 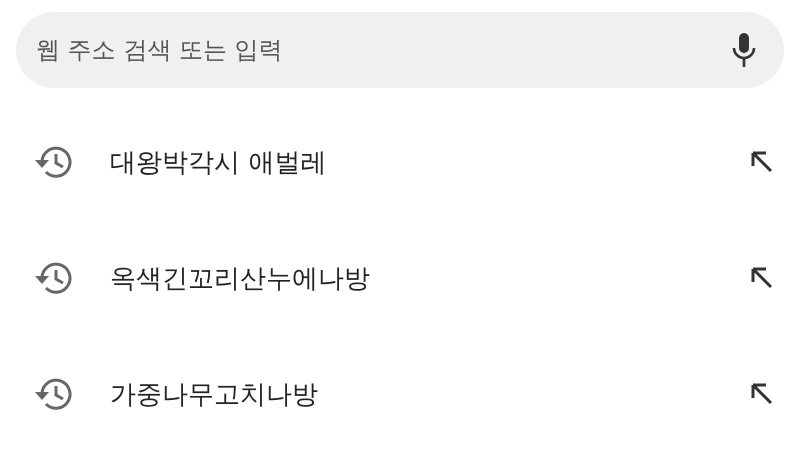 What do you see at coordinates (430, 162) in the screenshot?
I see `suggestion-text: 대왕박각시 애벌레` at bounding box center [430, 162].